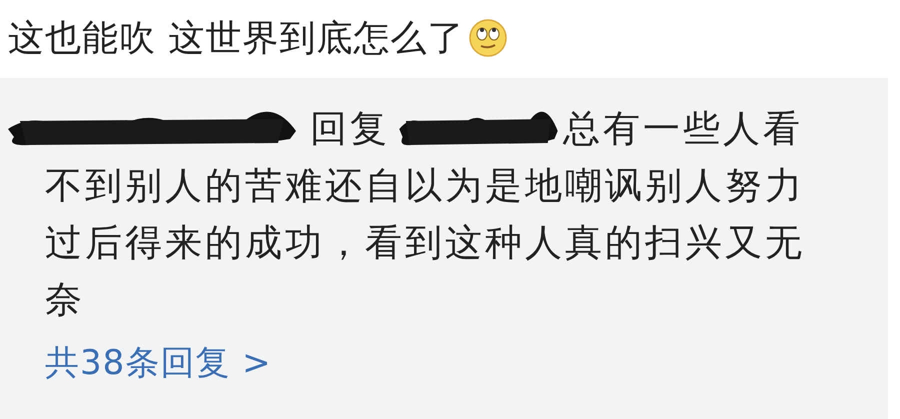 The width and height of the screenshot is (900, 419). Describe the element at coordinates (488, 38) in the screenshot. I see `smiley-icon` at that location.